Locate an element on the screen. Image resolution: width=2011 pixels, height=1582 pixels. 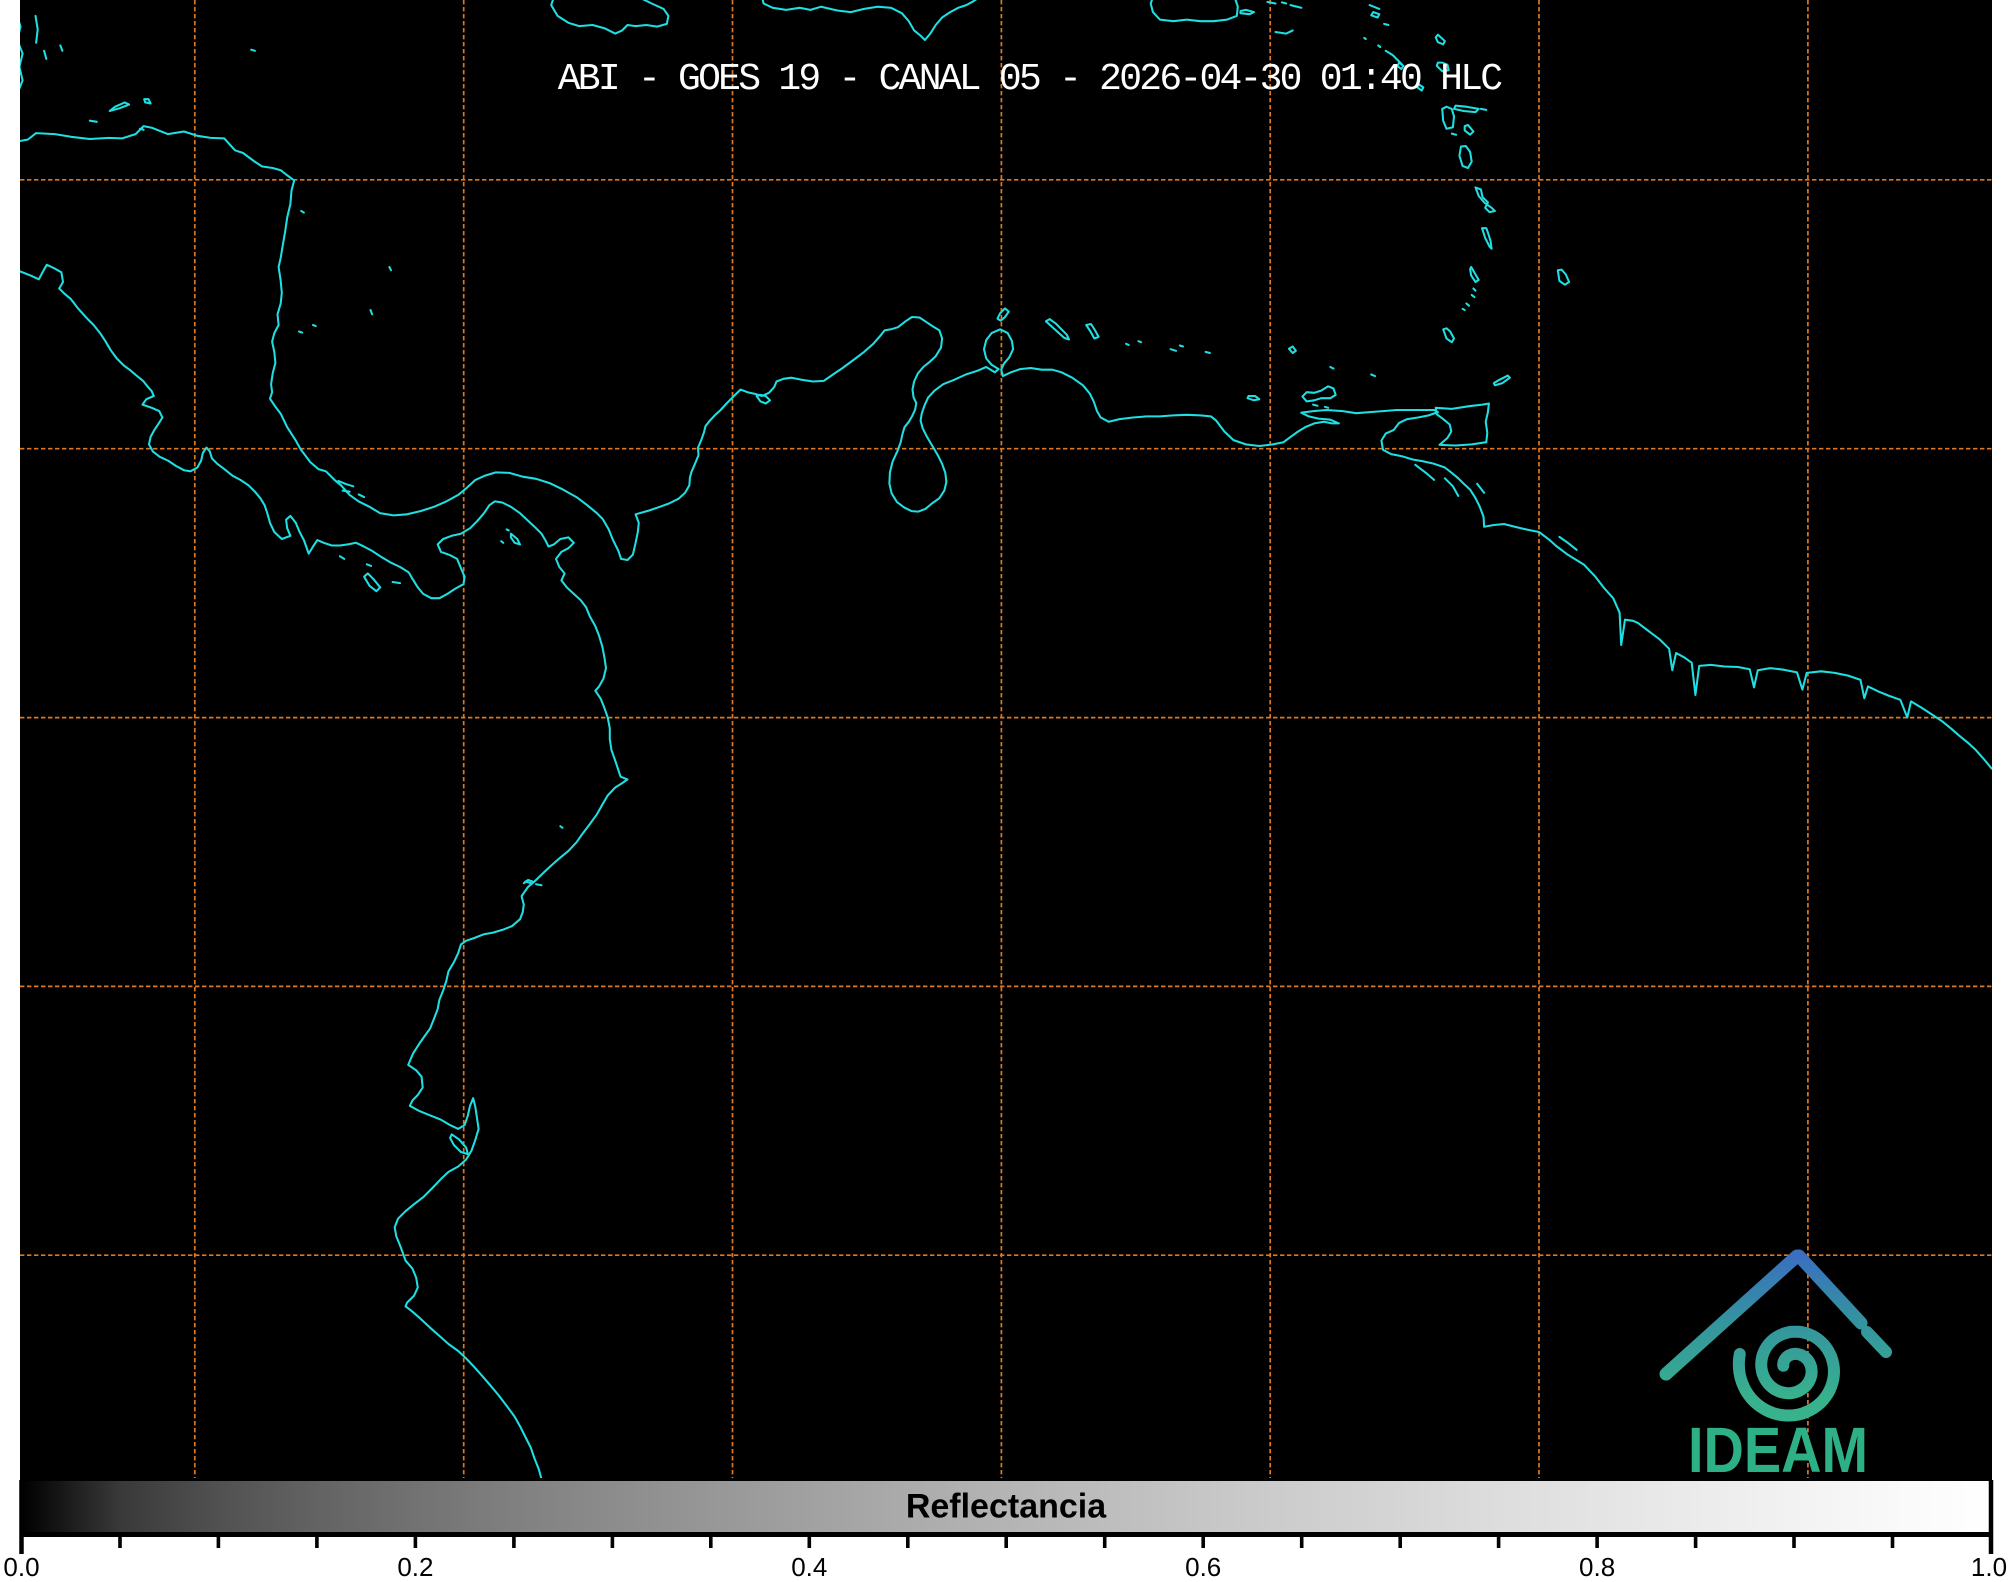
svg-text: IDEAM is located at coordinates (1778, 1450).